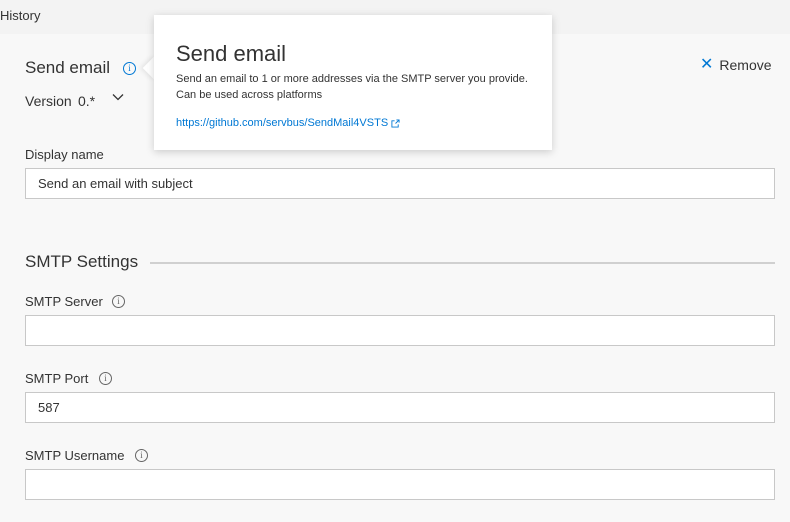  What do you see at coordinates (400, 330) in the screenshot?
I see `smtp-server-input` at bounding box center [400, 330].